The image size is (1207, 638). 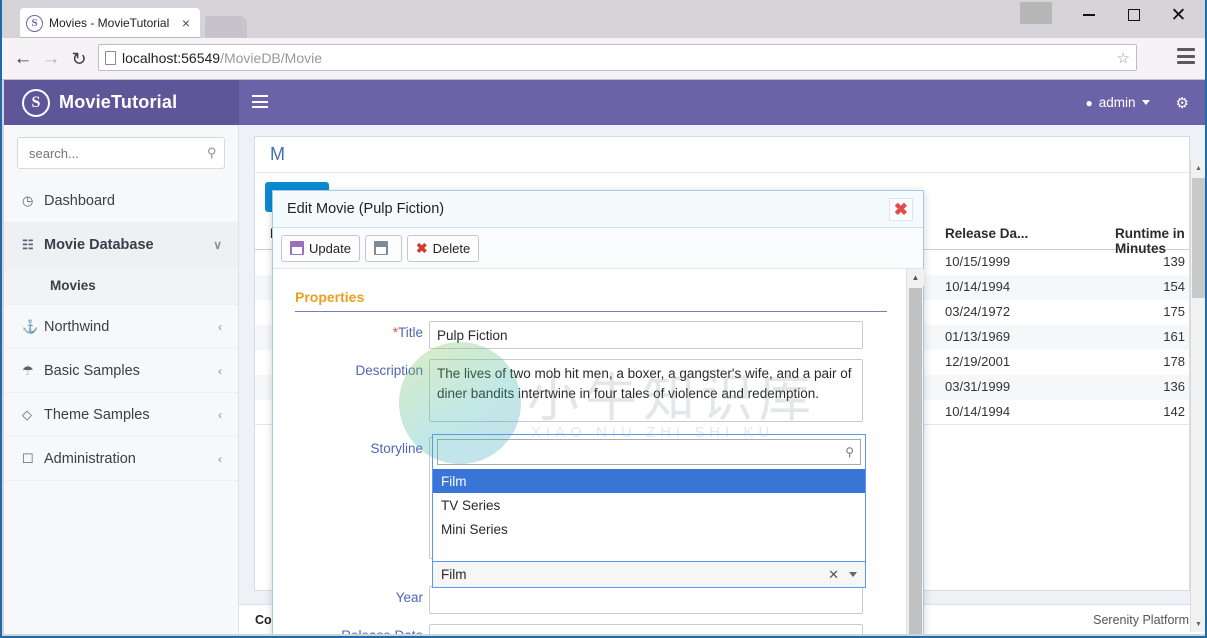 What do you see at coordinates (383, 248) in the screenshot?
I see `save-and-close-button` at bounding box center [383, 248].